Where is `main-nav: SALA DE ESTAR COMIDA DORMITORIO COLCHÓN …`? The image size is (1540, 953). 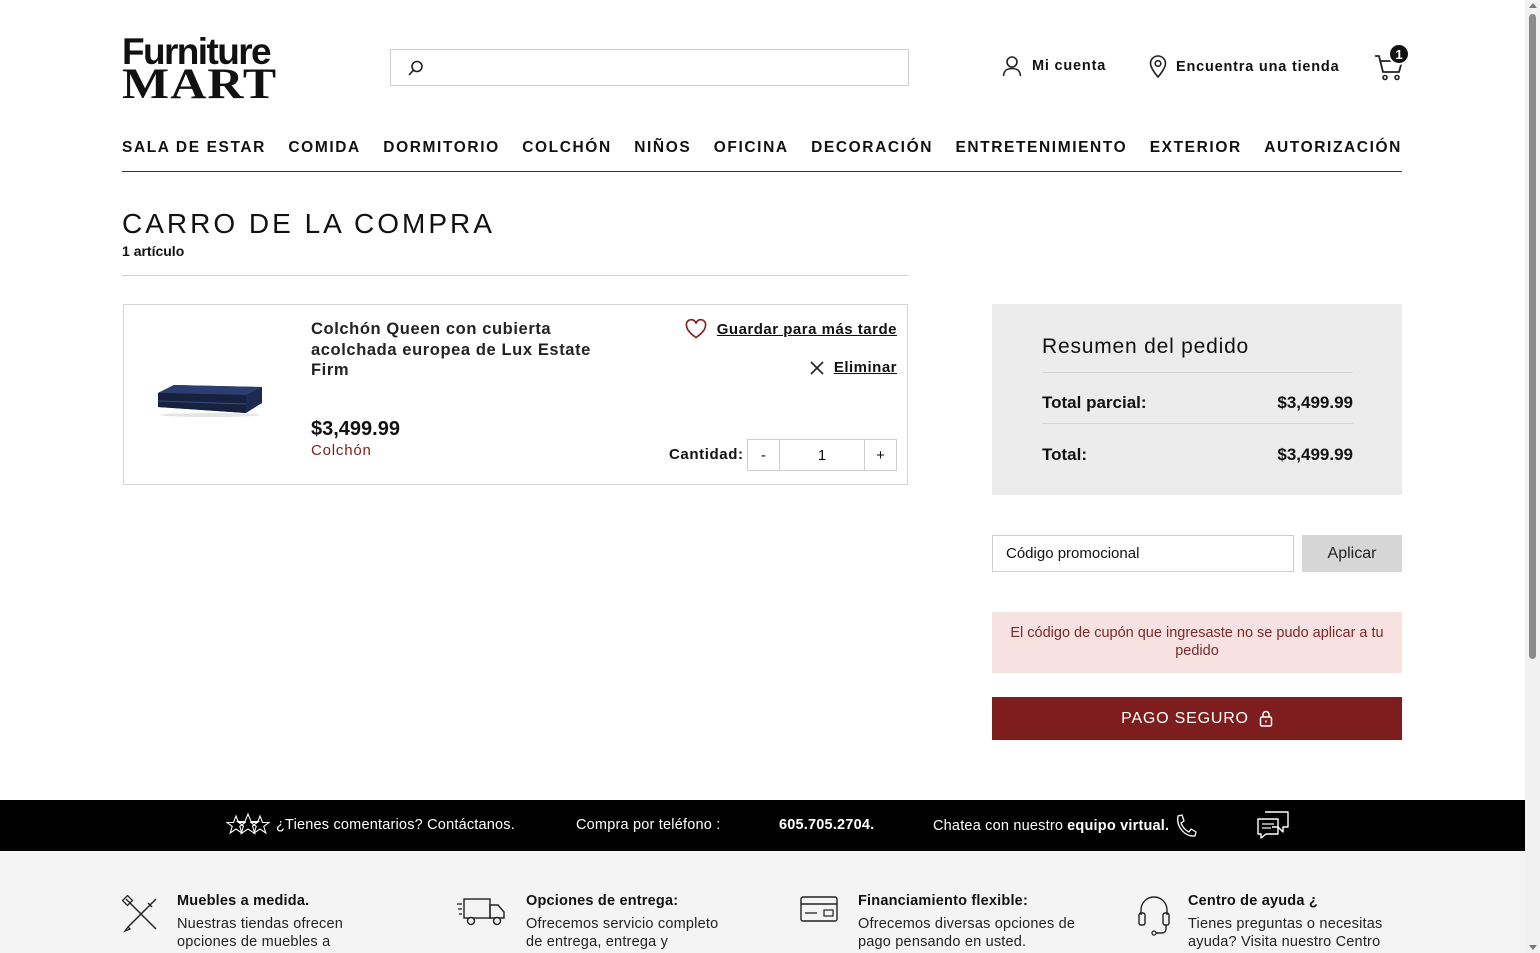
main-nav: SALA DE ESTAR COMIDA DORMITORIO COLCHÓN … is located at coordinates (762, 155).